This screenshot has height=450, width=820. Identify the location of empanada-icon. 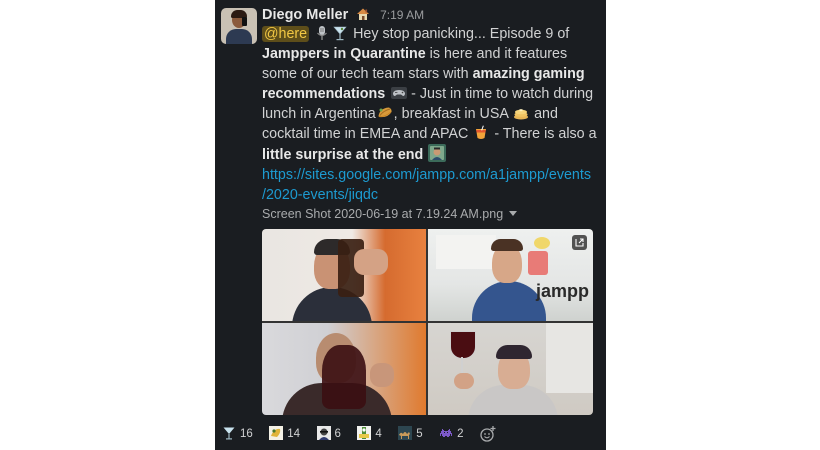
(385, 113).